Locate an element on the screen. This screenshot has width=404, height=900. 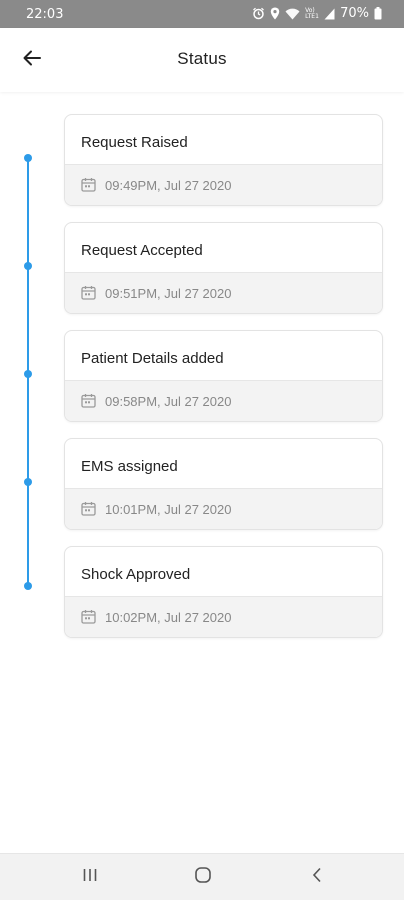
nav-back-button is located at coordinates (317, 877).